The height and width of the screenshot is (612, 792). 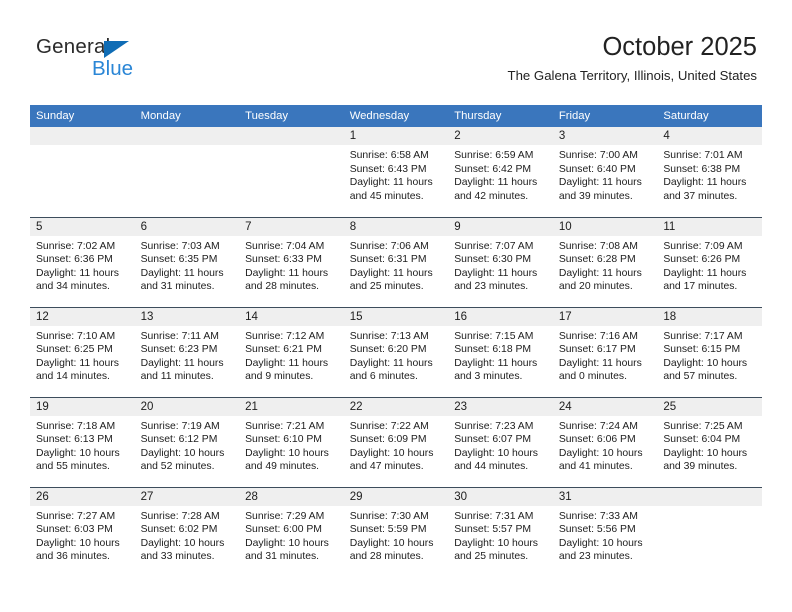 I want to click on sunrise-text: Sunrise: 7:21 AM, so click(x=285, y=426).